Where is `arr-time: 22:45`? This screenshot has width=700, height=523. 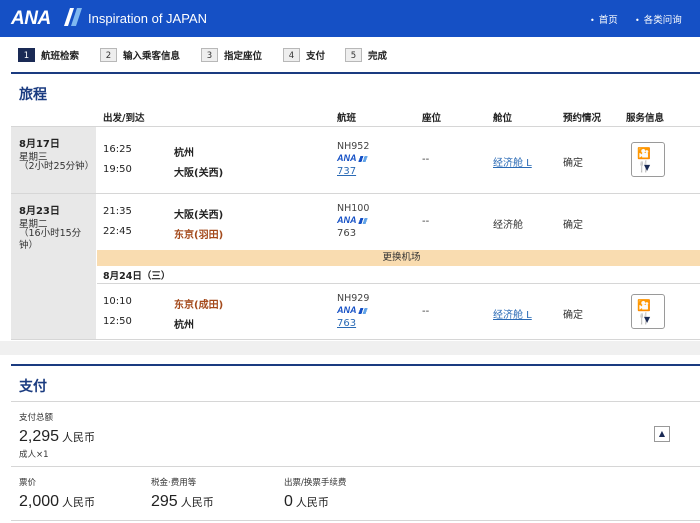 arr-time: 22:45 is located at coordinates (117, 231).